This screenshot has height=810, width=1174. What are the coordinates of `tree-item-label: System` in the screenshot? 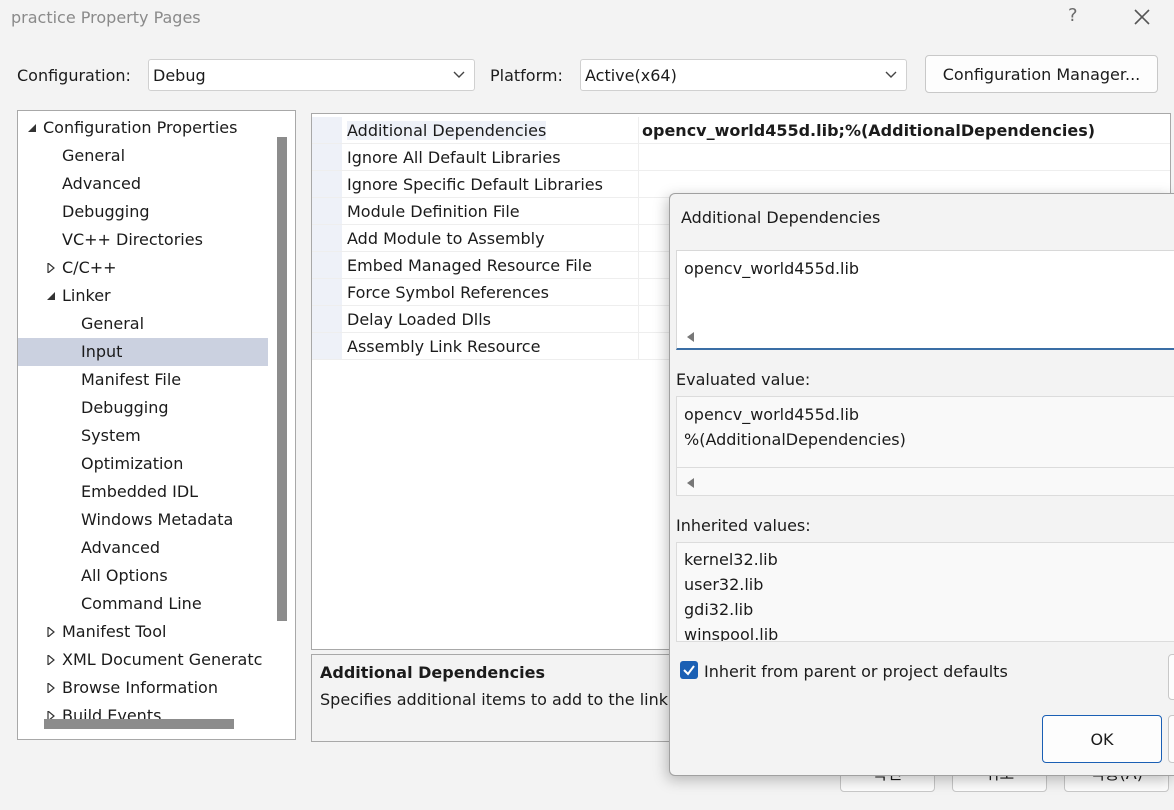 It's located at (111, 435).